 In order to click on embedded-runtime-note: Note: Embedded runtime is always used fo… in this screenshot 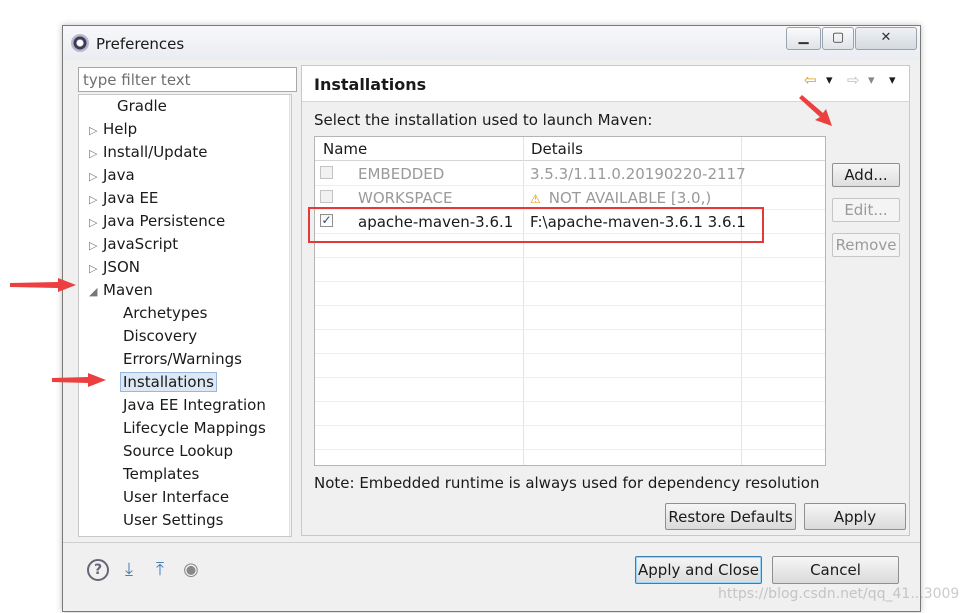, I will do `click(567, 483)`.